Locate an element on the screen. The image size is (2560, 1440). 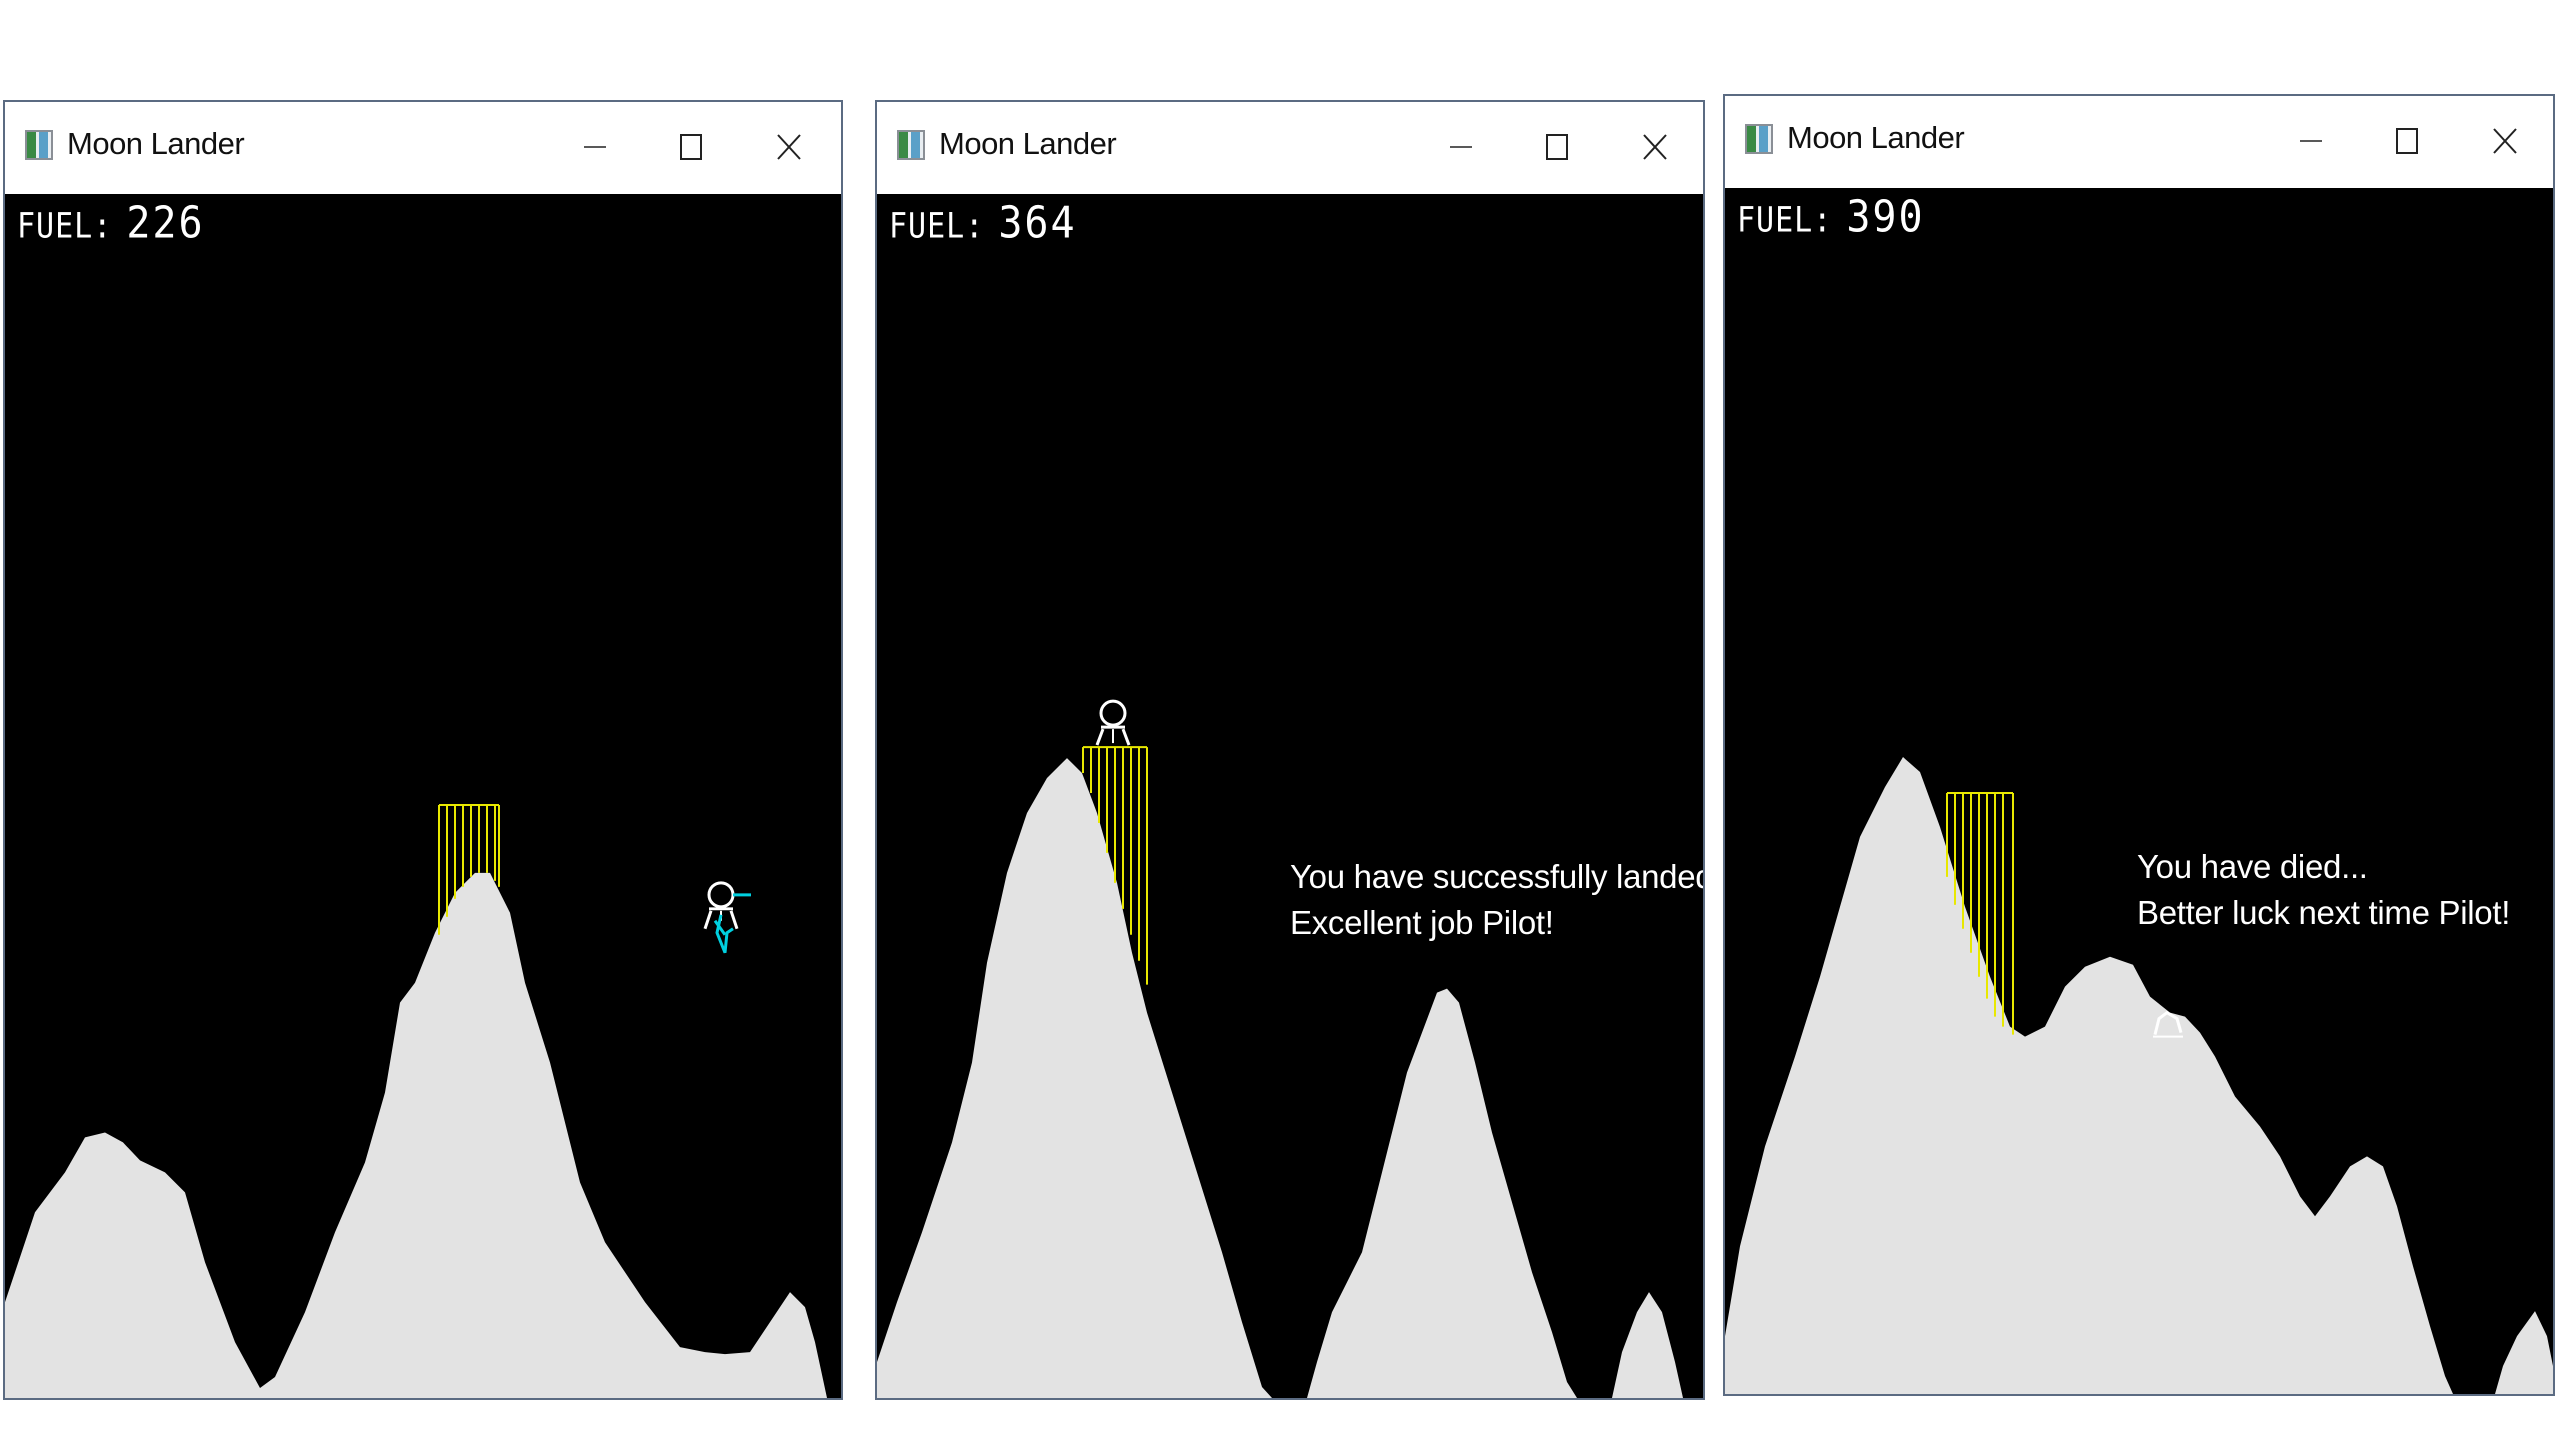
thrust-flame is located at coordinates (732, 923).